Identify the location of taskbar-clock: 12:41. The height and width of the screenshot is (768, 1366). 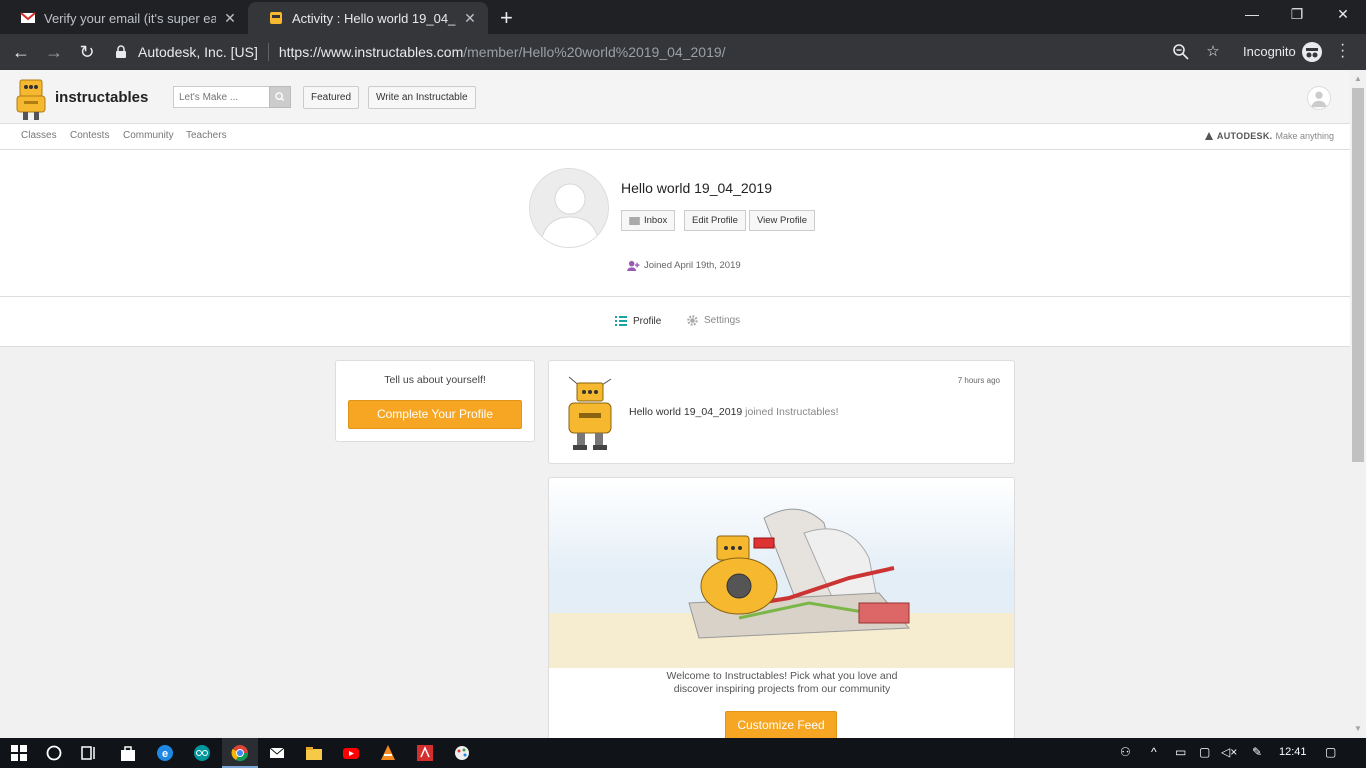
(1293, 752).